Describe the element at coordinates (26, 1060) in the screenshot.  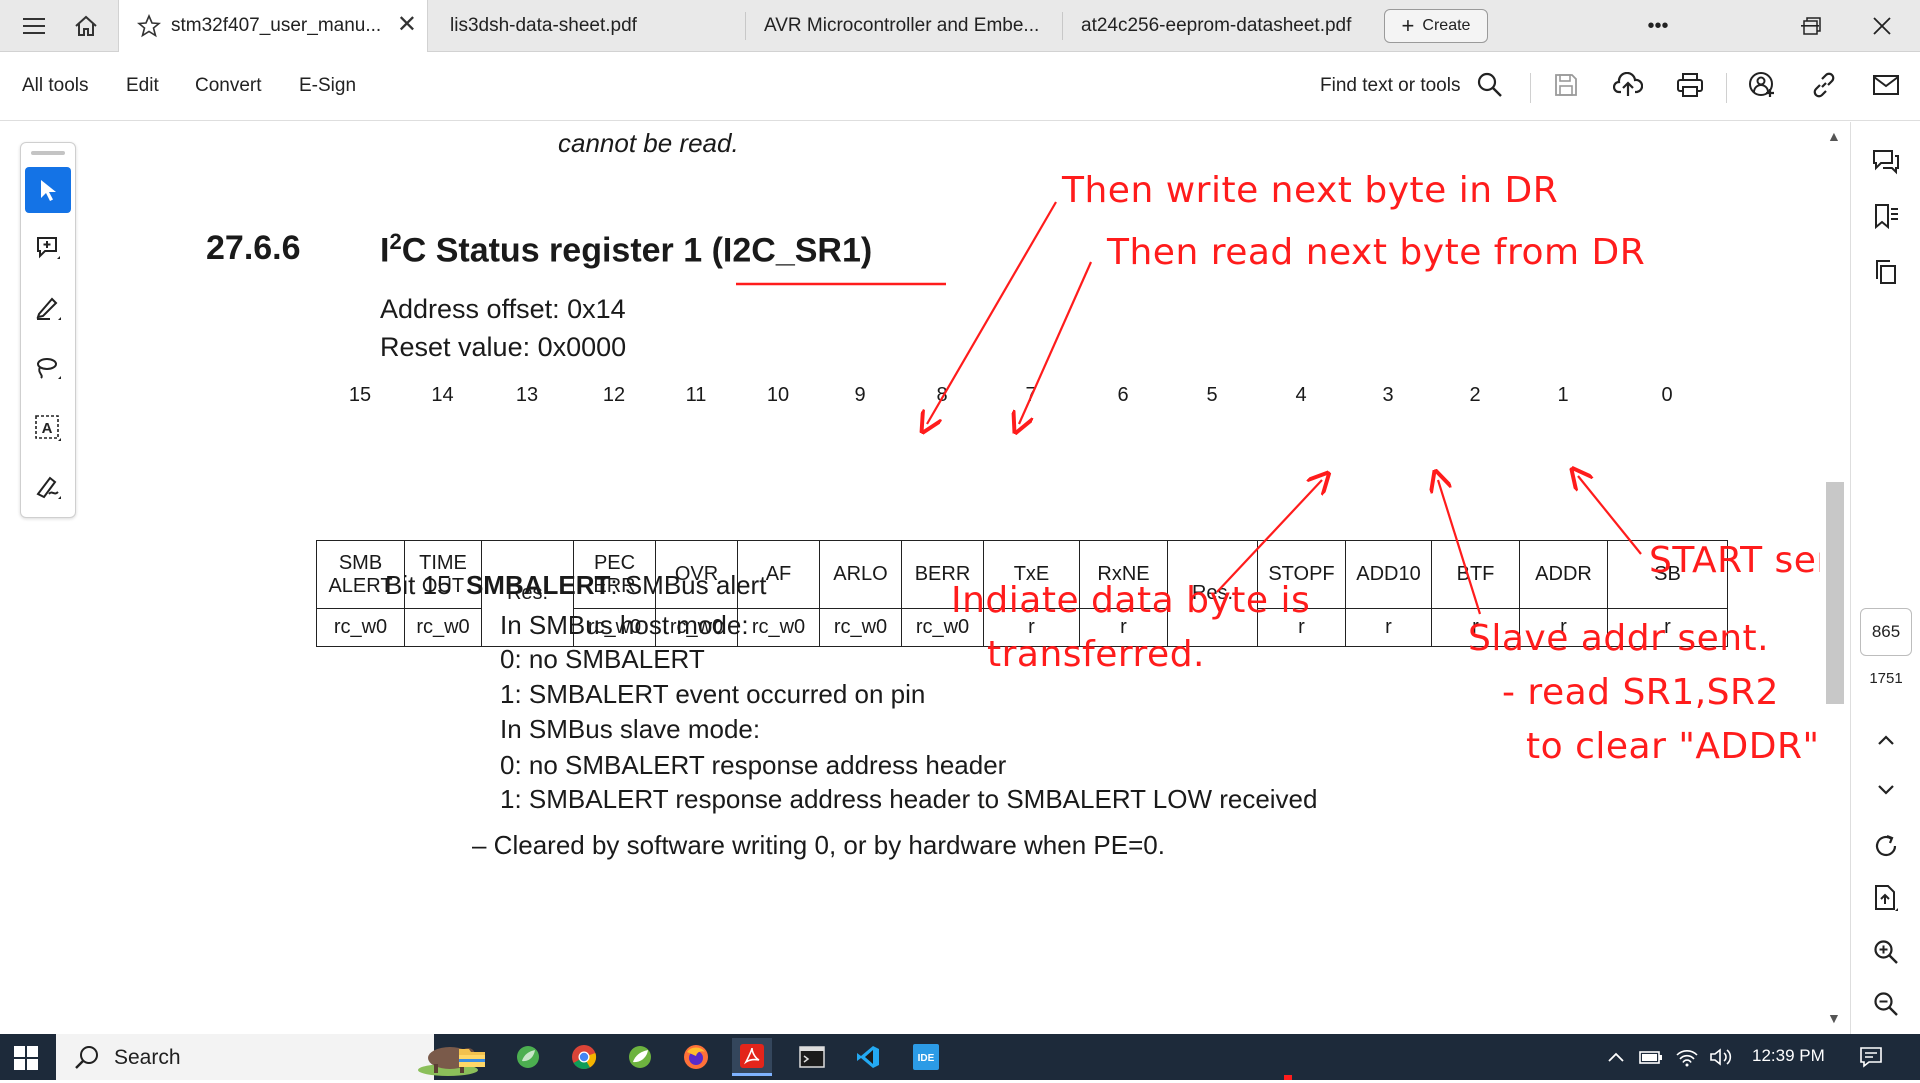
I see `windows-start-icon` at that location.